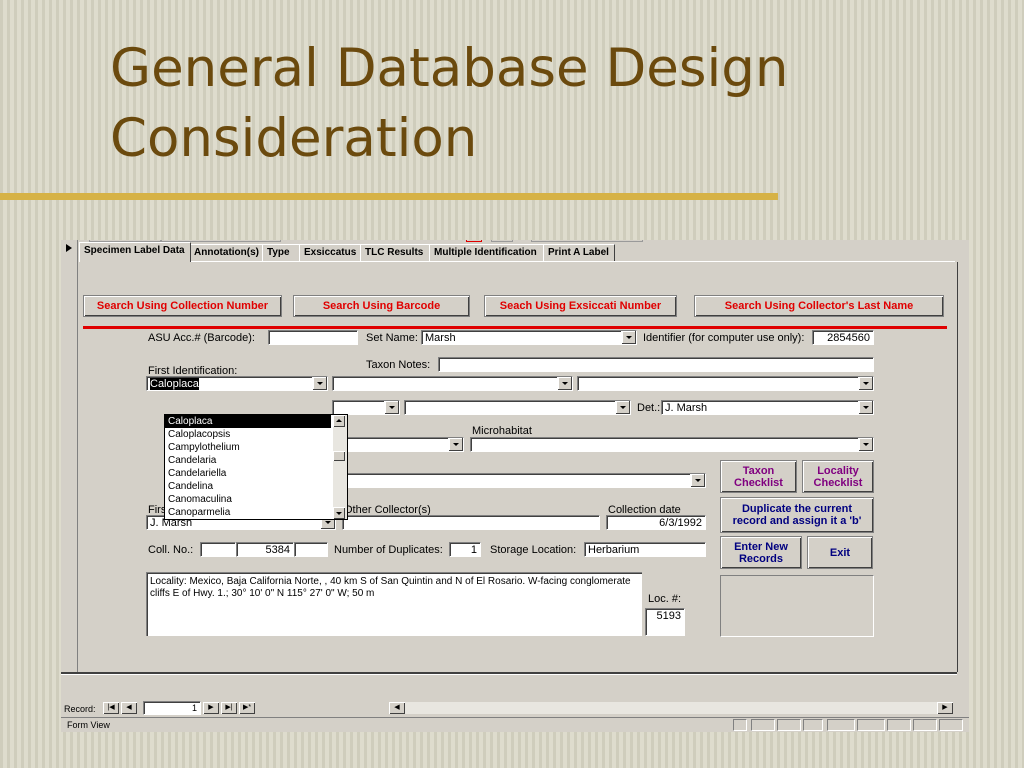  What do you see at coordinates (201, 338) in the screenshot?
I see `acc-label: ASU Acc.# (Barcode):` at bounding box center [201, 338].